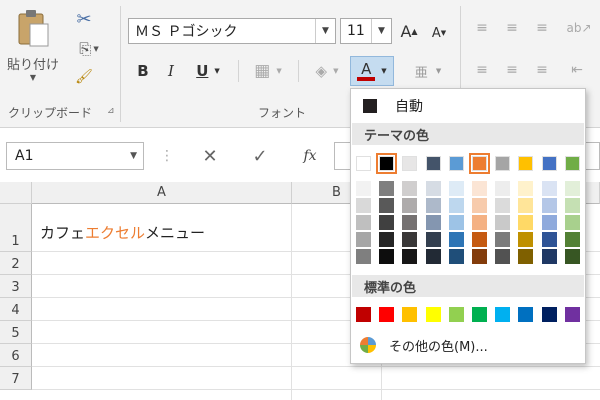 The width and height of the screenshot is (600, 400). Describe the element at coordinates (542, 70) in the screenshot. I see `align-right-button: ≡` at that location.